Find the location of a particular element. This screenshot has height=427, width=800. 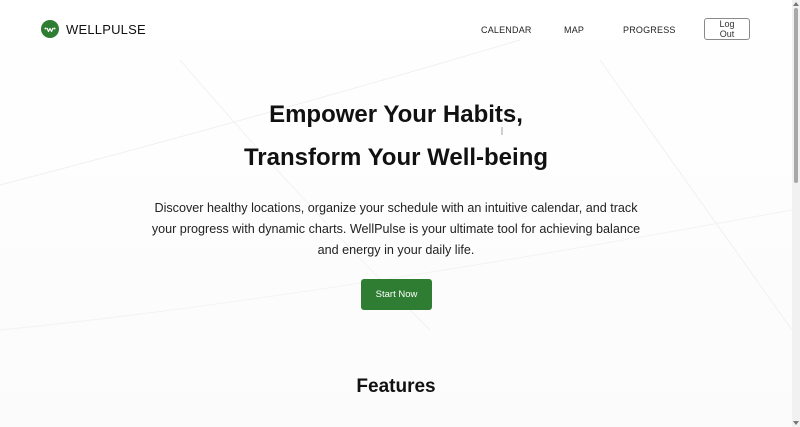

scroll-up-arrow-icon is located at coordinates (796, 4).